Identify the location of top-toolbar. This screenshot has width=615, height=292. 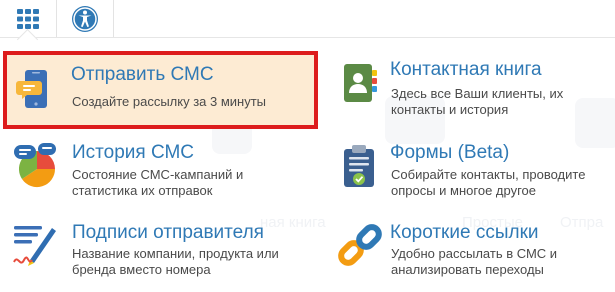
(307, 19).